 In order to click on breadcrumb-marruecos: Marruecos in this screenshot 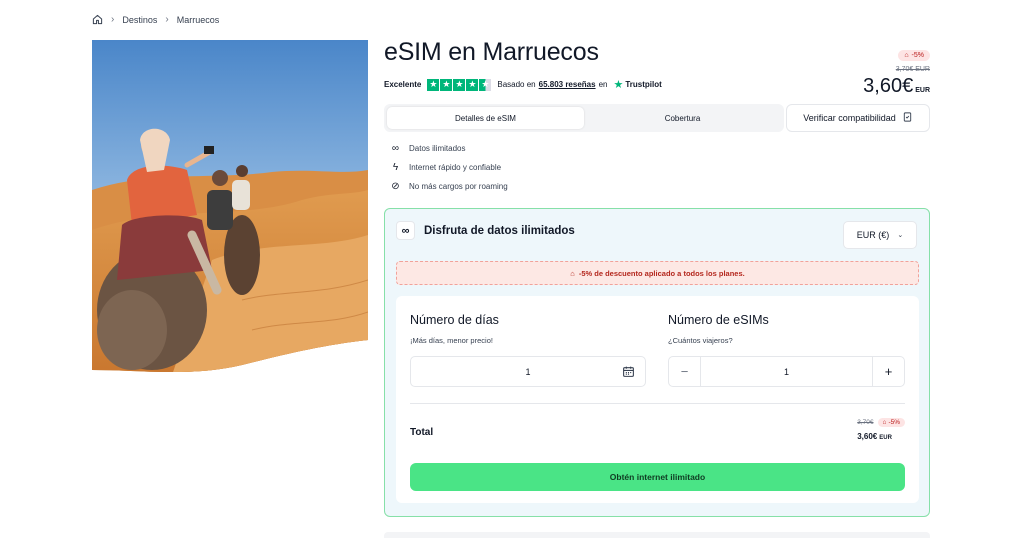, I will do `click(198, 19)`.